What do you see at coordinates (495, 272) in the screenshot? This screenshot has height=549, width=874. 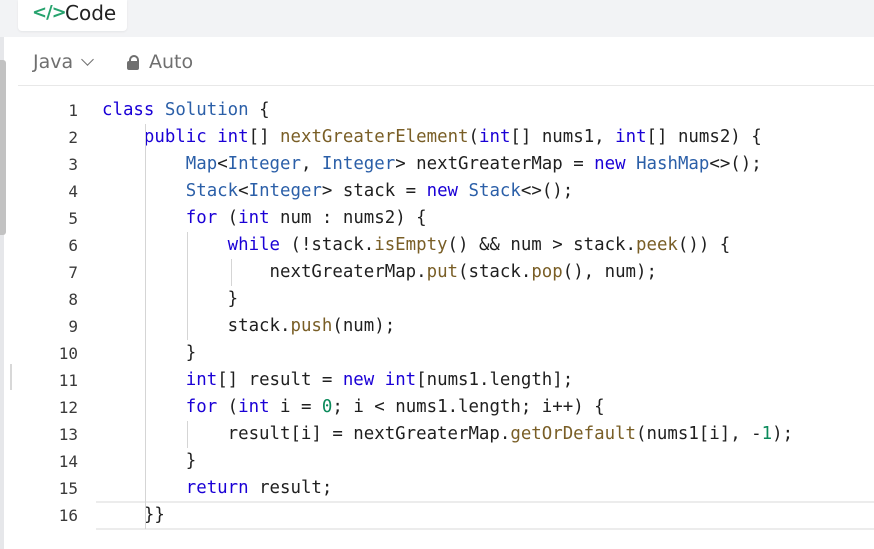 I see `code-token: (stack.` at bounding box center [495, 272].